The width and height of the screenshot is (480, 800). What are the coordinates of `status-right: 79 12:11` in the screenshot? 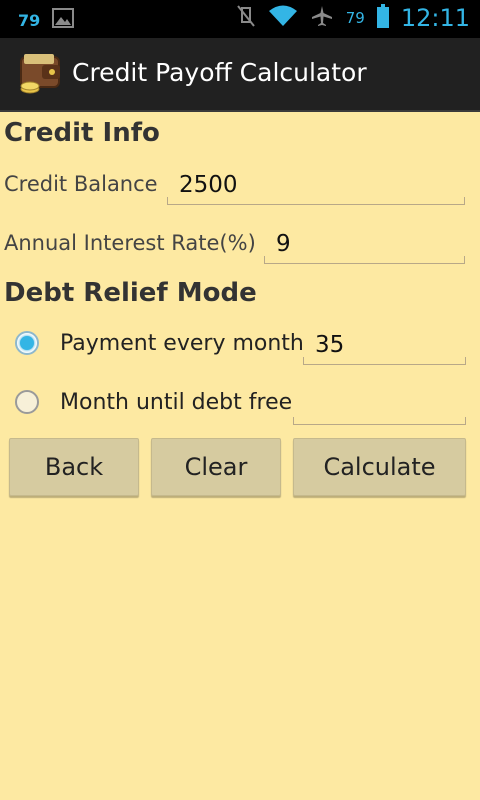 It's located at (353, 18).